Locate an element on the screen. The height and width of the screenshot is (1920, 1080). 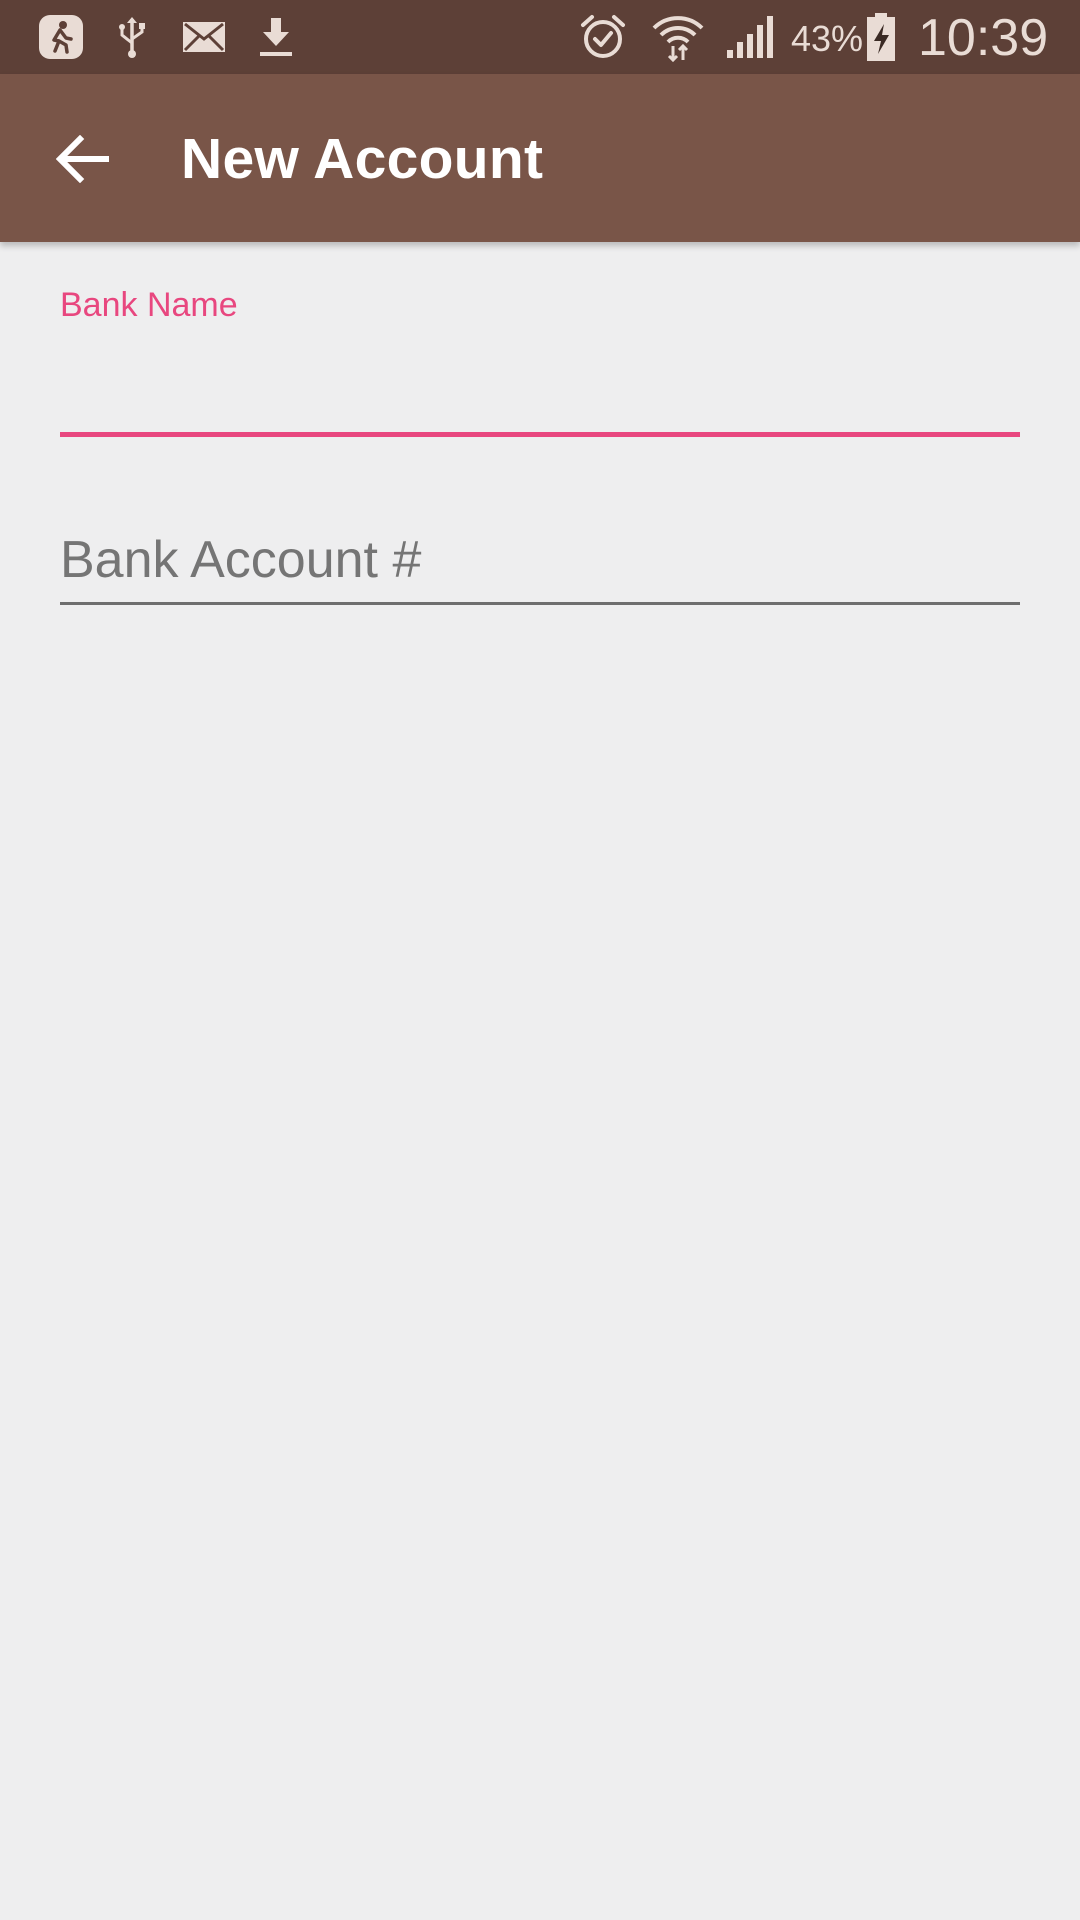
bank-account-field is located at coordinates (540, 565).